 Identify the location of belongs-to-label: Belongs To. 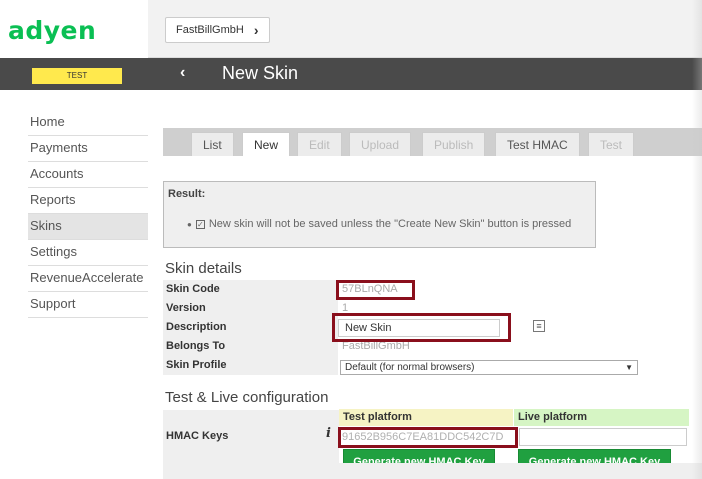
(250, 346).